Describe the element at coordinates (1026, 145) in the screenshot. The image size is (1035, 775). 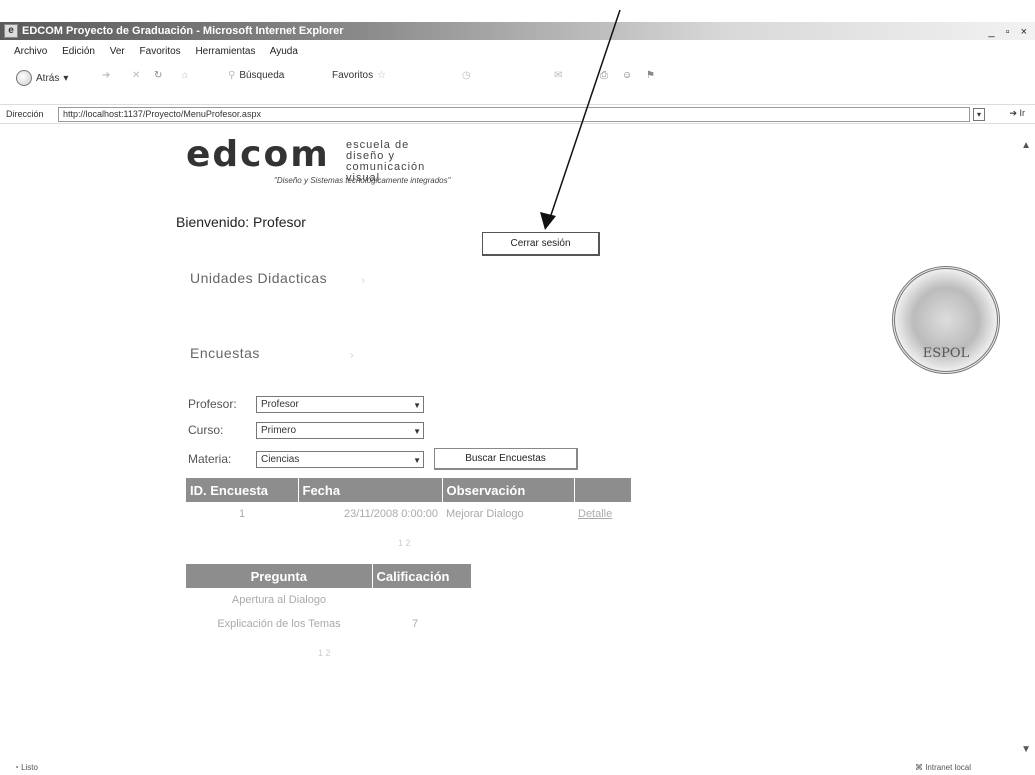
I see `scroll-up-icon: ▲` at that location.